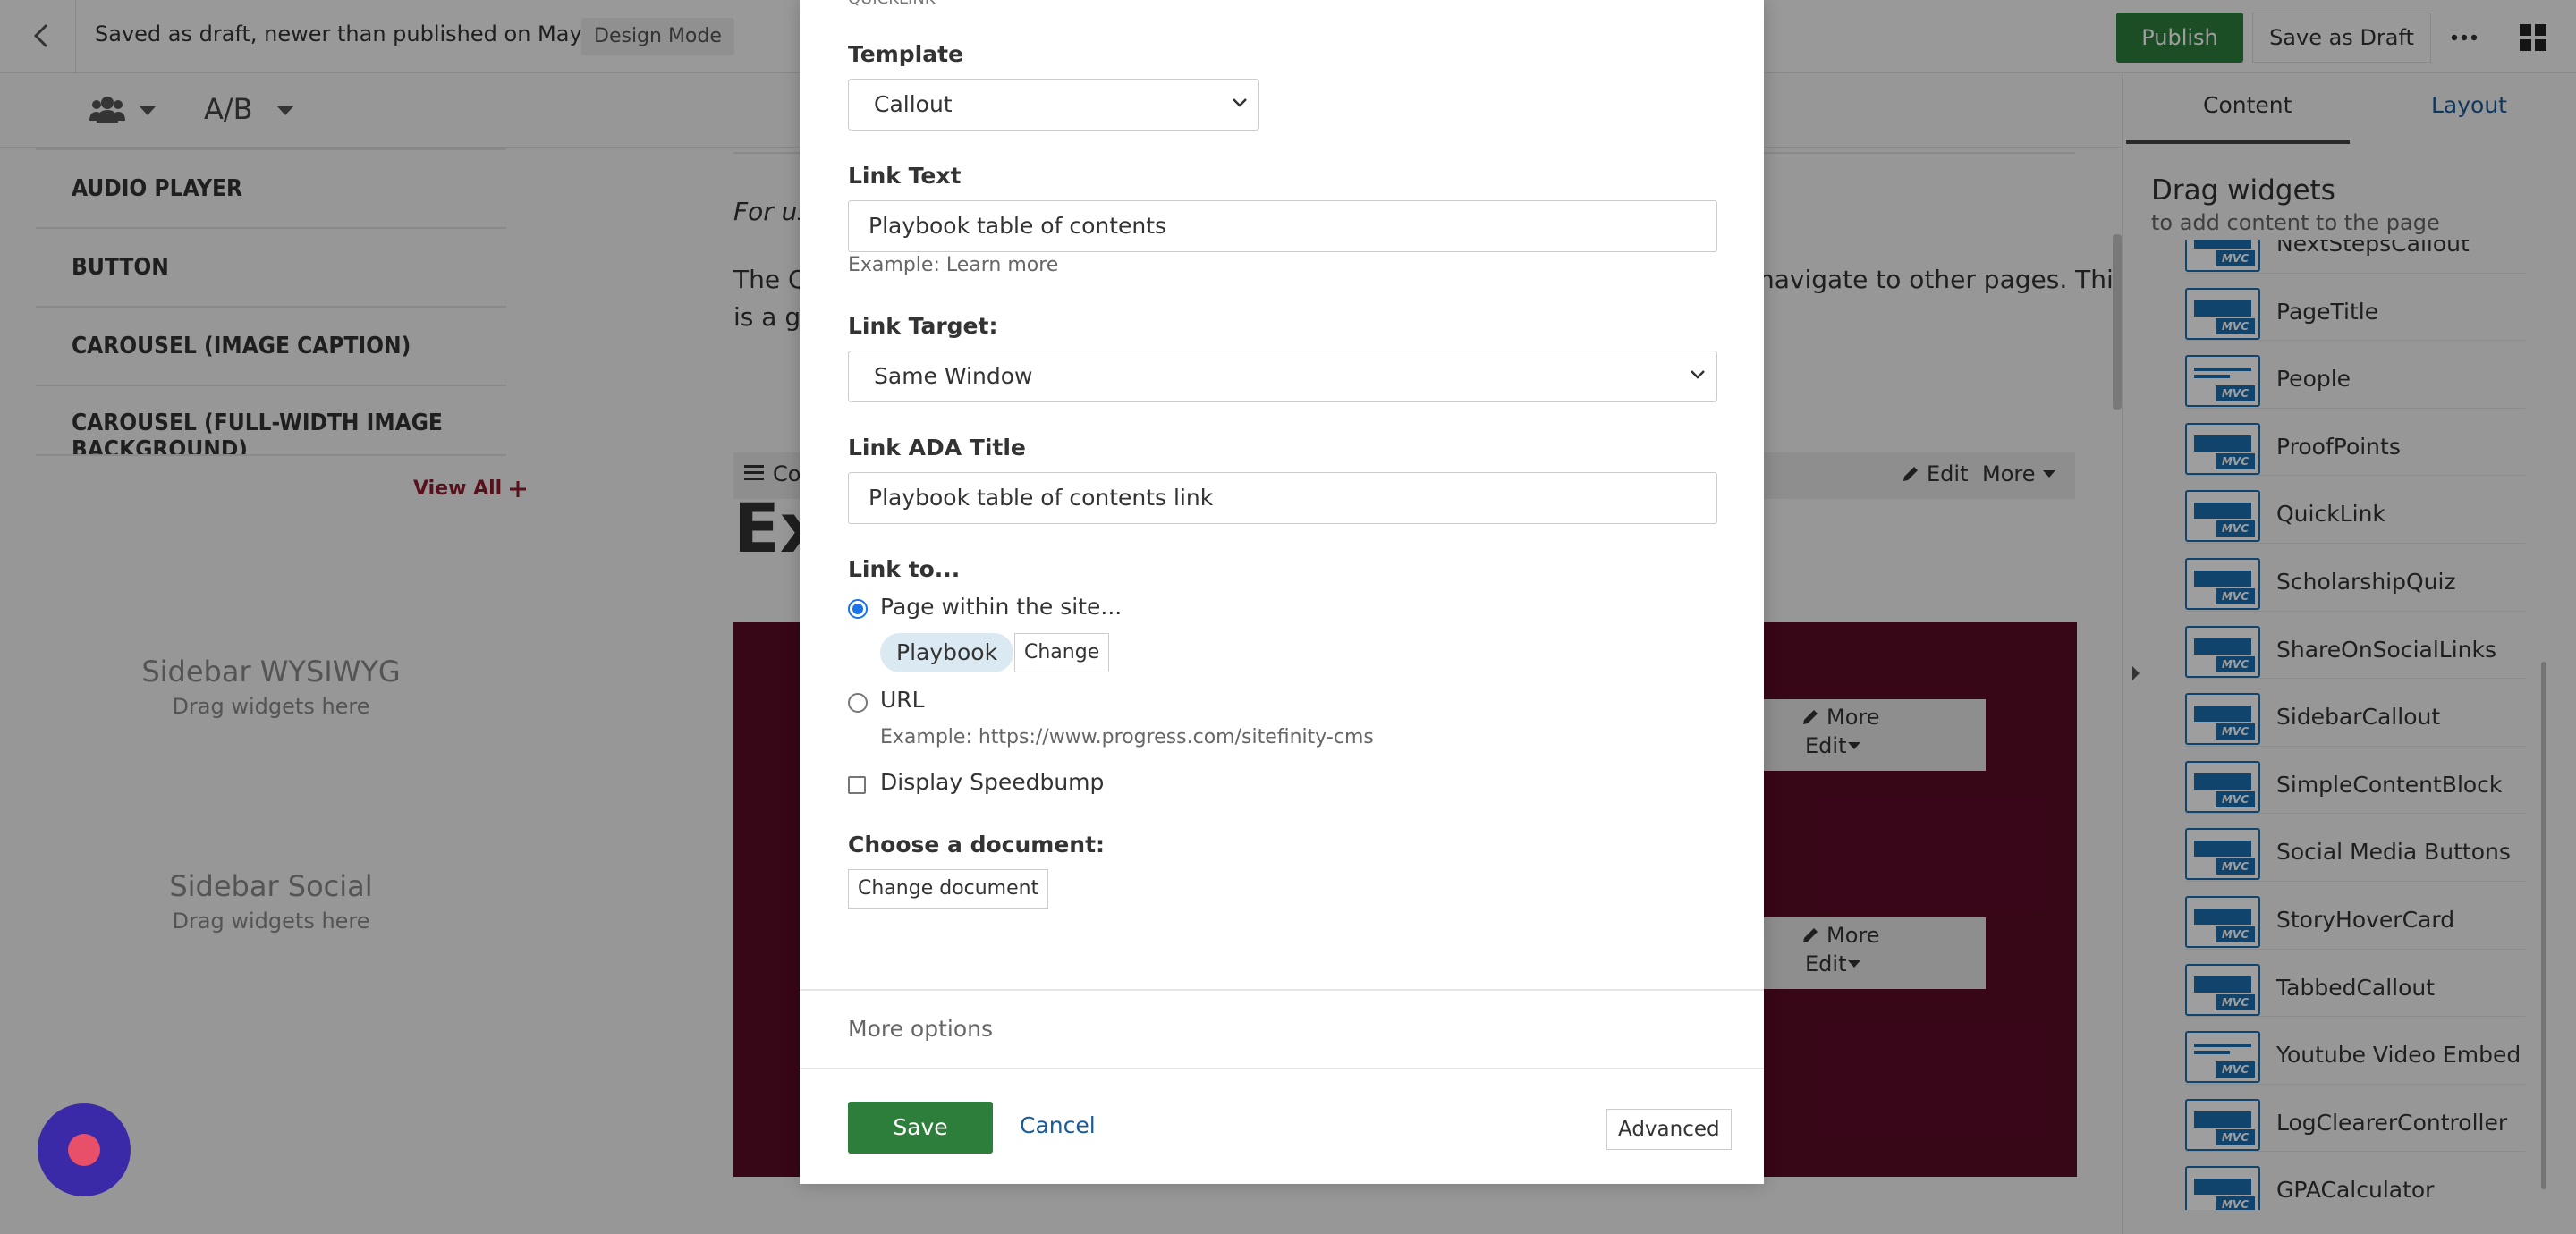  What do you see at coordinates (1058, 1125) in the screenshot?
I see `cancel-link: Cancel` at bounding box center [1058, 1125].